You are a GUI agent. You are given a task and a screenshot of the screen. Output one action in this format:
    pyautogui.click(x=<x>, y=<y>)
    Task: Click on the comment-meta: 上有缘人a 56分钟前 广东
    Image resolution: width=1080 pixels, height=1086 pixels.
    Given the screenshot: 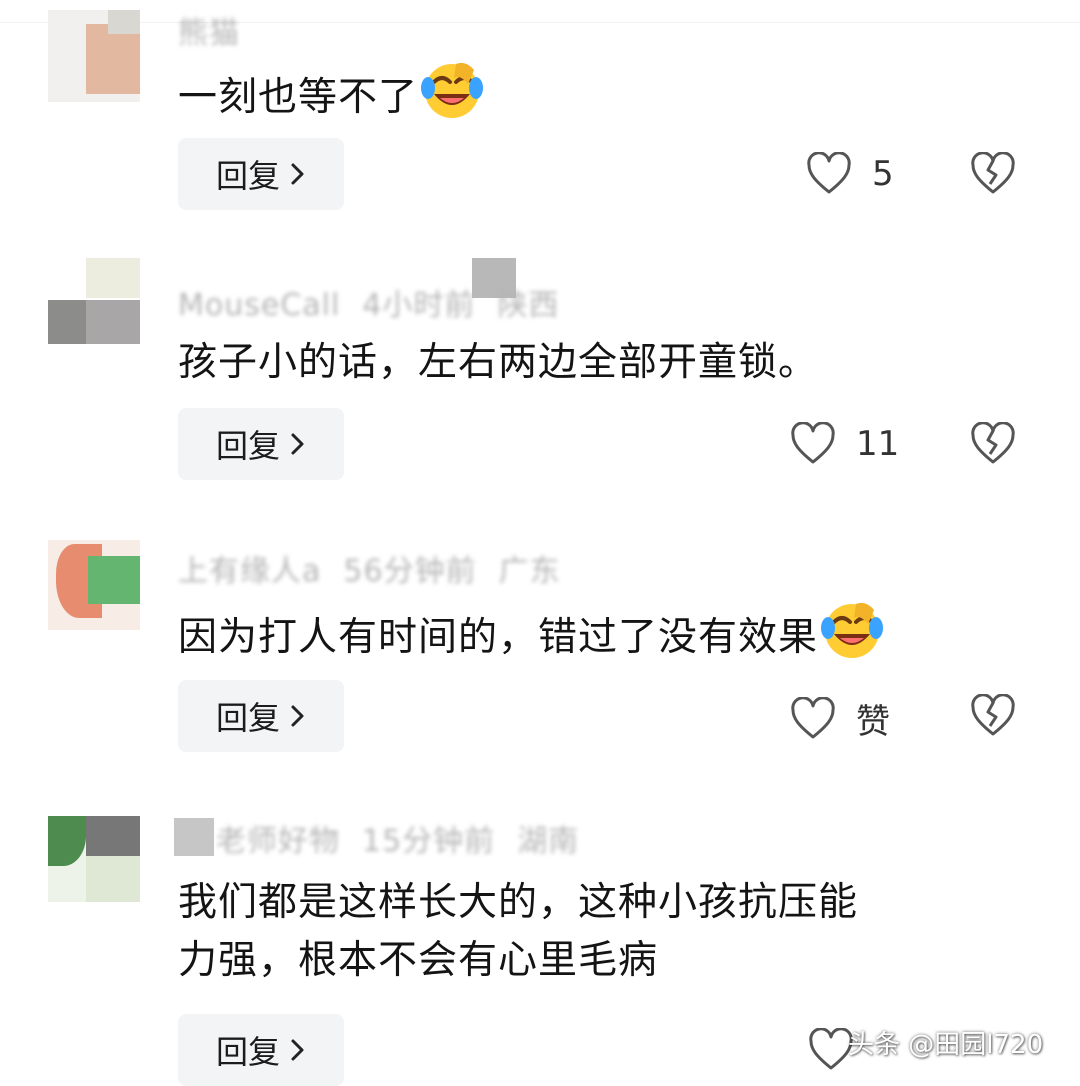 What is the action you would take?
    pyautogui.click(x=369, y=568)
    